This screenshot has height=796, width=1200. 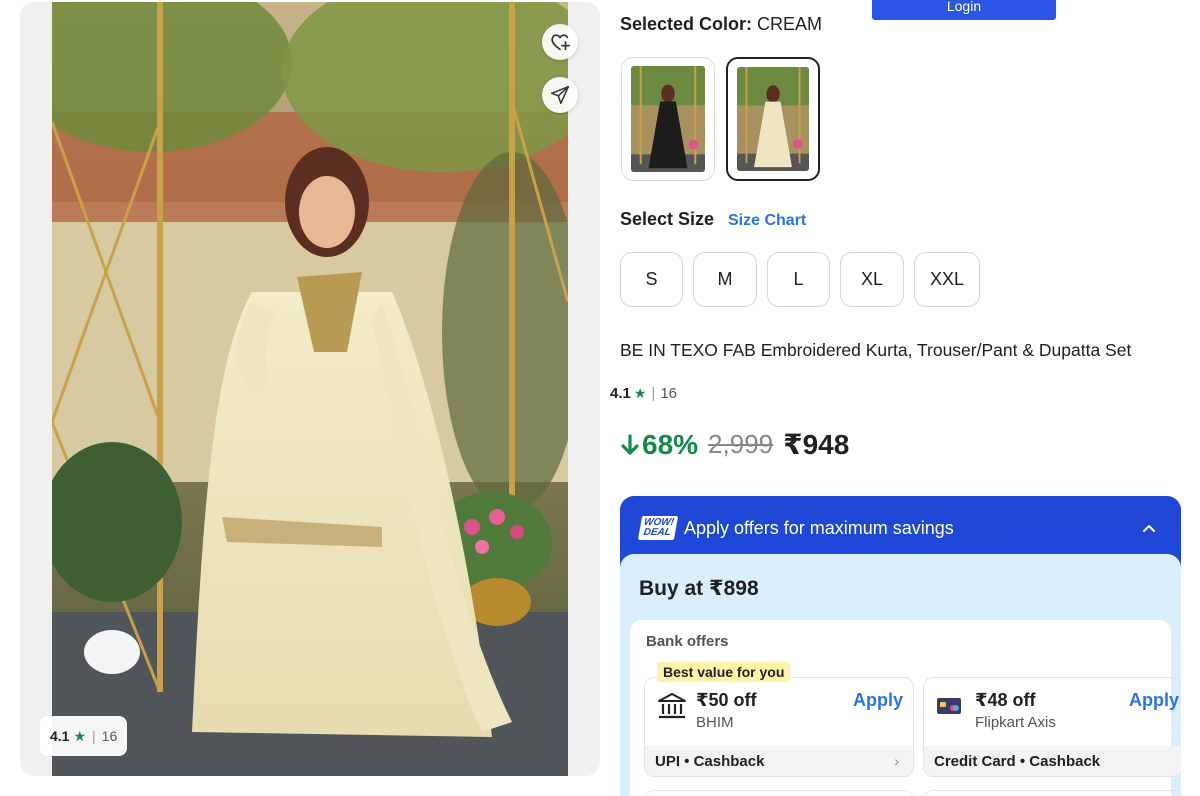 What do you see at coordinates (896, 761) in the screenshot?
I see `chevron-right-icon: ›` at bounding box center [896, 761].